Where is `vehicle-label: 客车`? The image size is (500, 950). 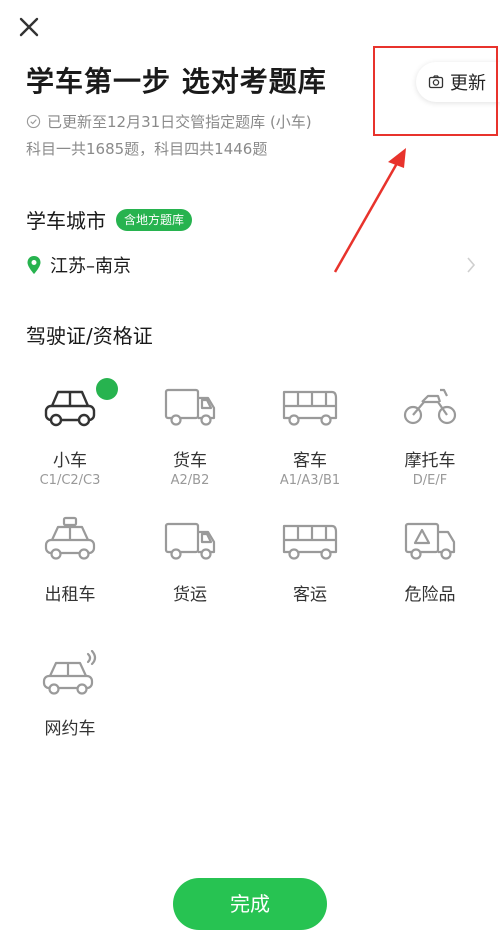 vehicle-label: 客车 is located at coordinates (310, 461).